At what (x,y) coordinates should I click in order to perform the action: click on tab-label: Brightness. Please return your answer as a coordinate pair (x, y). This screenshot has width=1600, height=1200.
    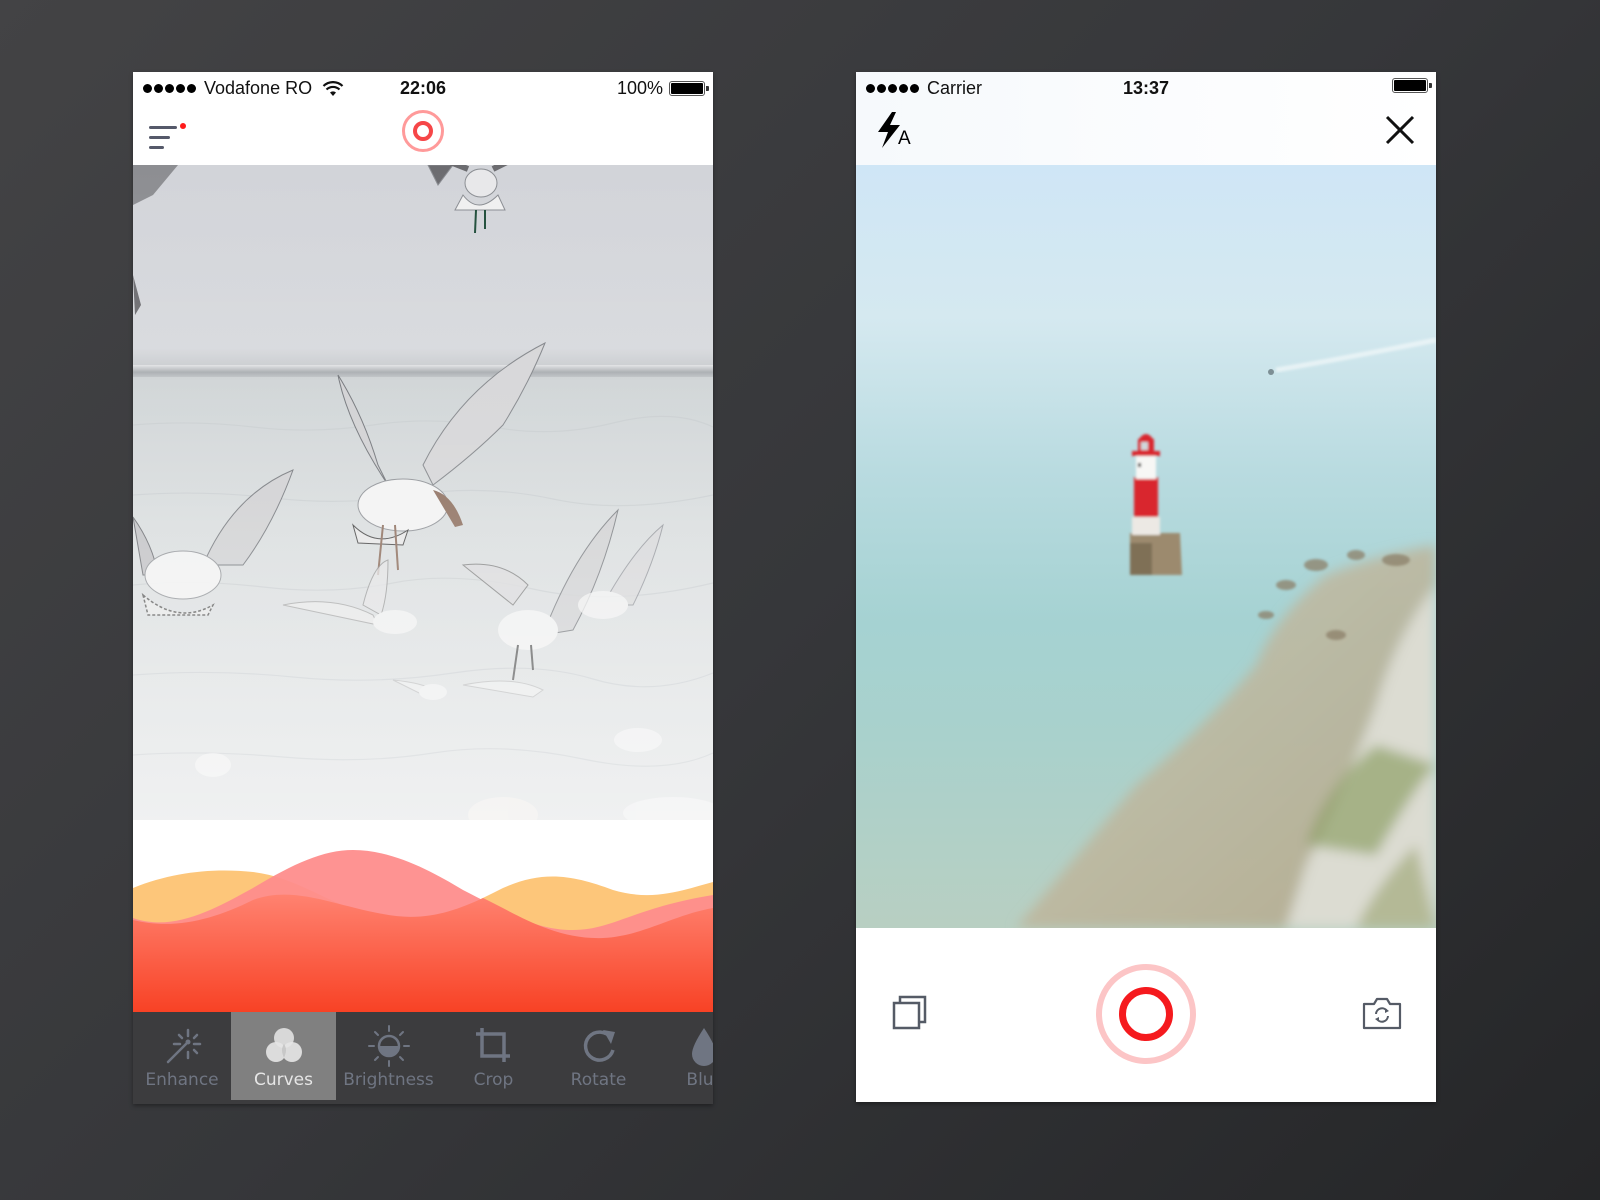
    Looking at the image, I should click on (388, 1080).